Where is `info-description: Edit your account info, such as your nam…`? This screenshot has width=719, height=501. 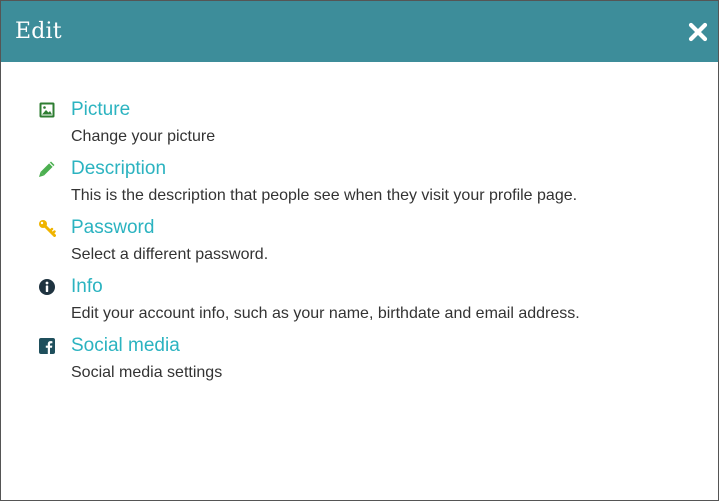 info-description: Edit your account info, such as your nam… is located at coordinates (325, 313).